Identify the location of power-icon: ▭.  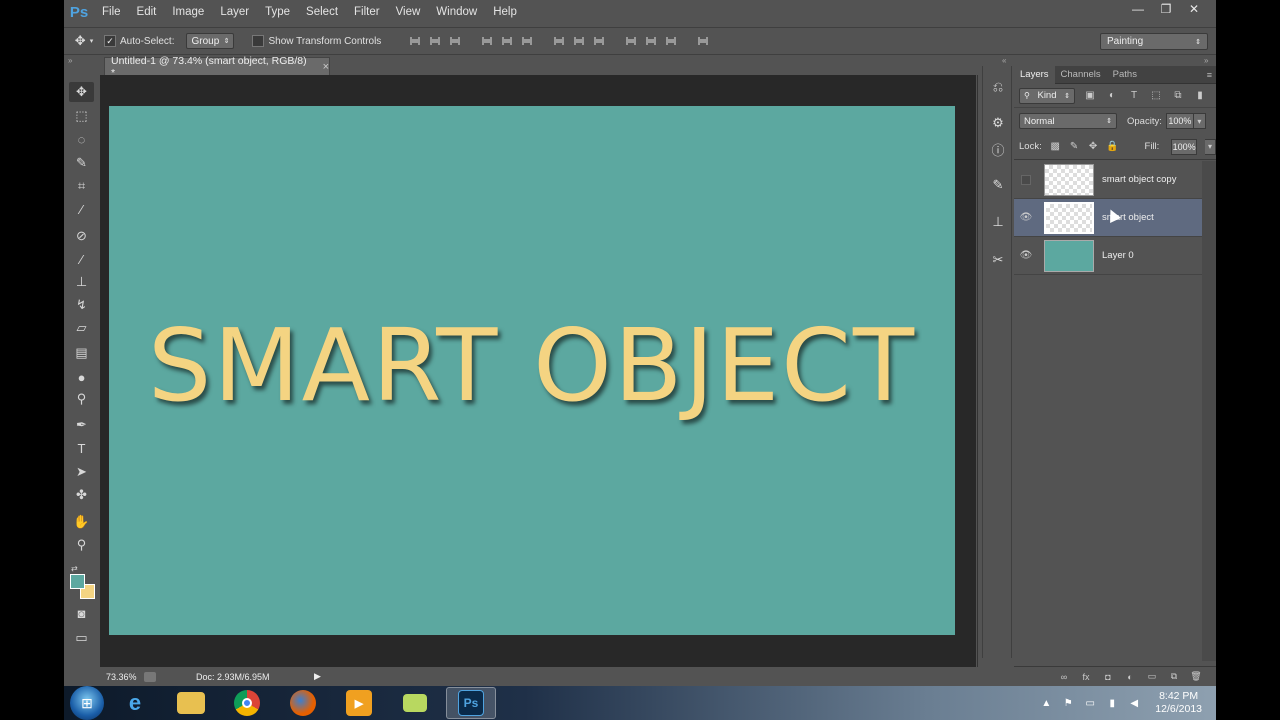
(1090, 703).